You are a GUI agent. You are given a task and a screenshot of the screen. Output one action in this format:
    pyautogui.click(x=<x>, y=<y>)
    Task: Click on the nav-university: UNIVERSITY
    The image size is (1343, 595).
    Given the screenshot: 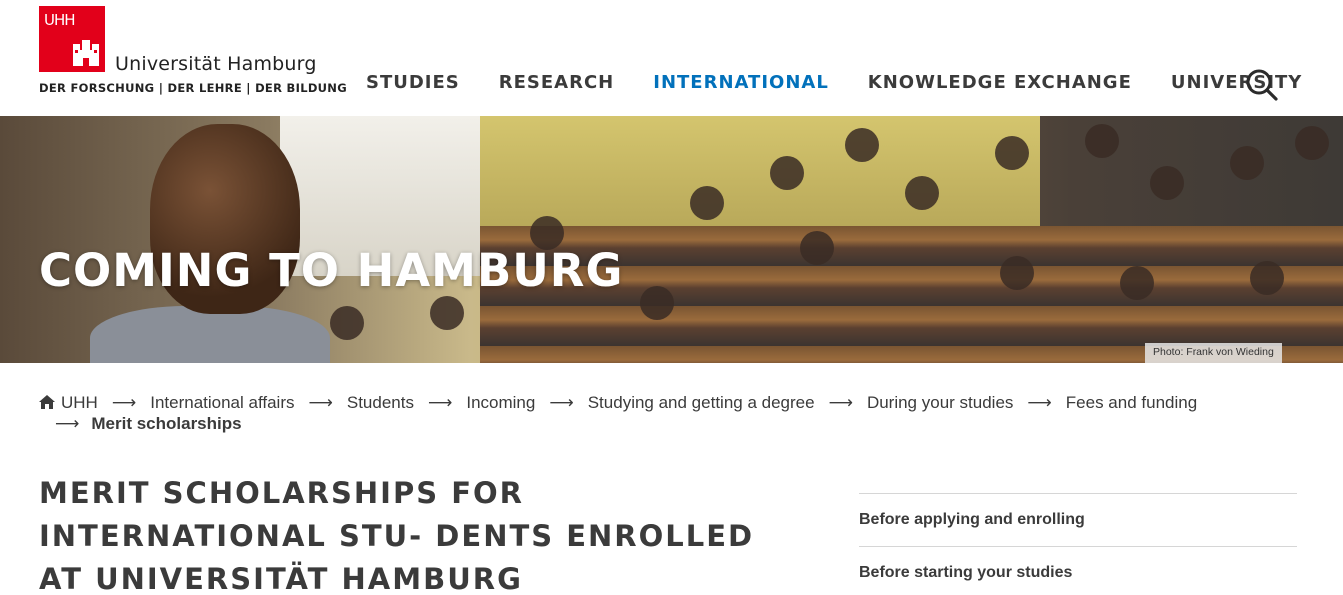 What is the action you would take?
    pyautogui.click(x=1236, y=82)
    